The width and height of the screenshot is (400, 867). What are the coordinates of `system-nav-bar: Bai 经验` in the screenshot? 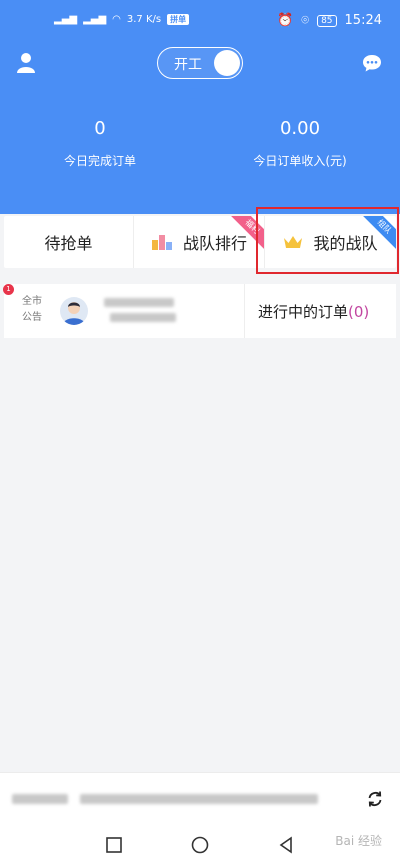 It's located at (200, 845).